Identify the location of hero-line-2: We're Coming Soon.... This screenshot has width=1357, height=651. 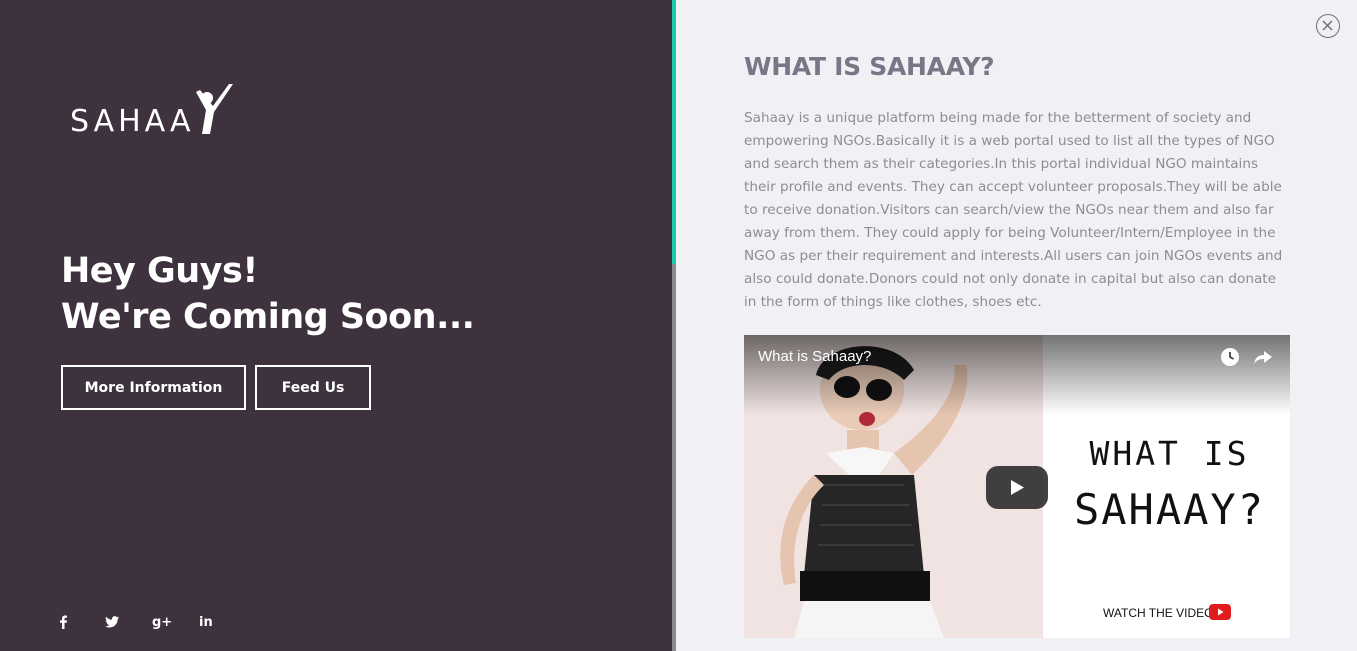
(268, 317).